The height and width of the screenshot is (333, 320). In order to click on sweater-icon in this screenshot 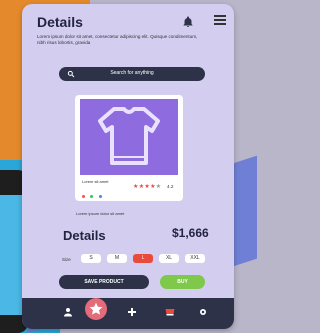, I will do `click(129, 136)`.